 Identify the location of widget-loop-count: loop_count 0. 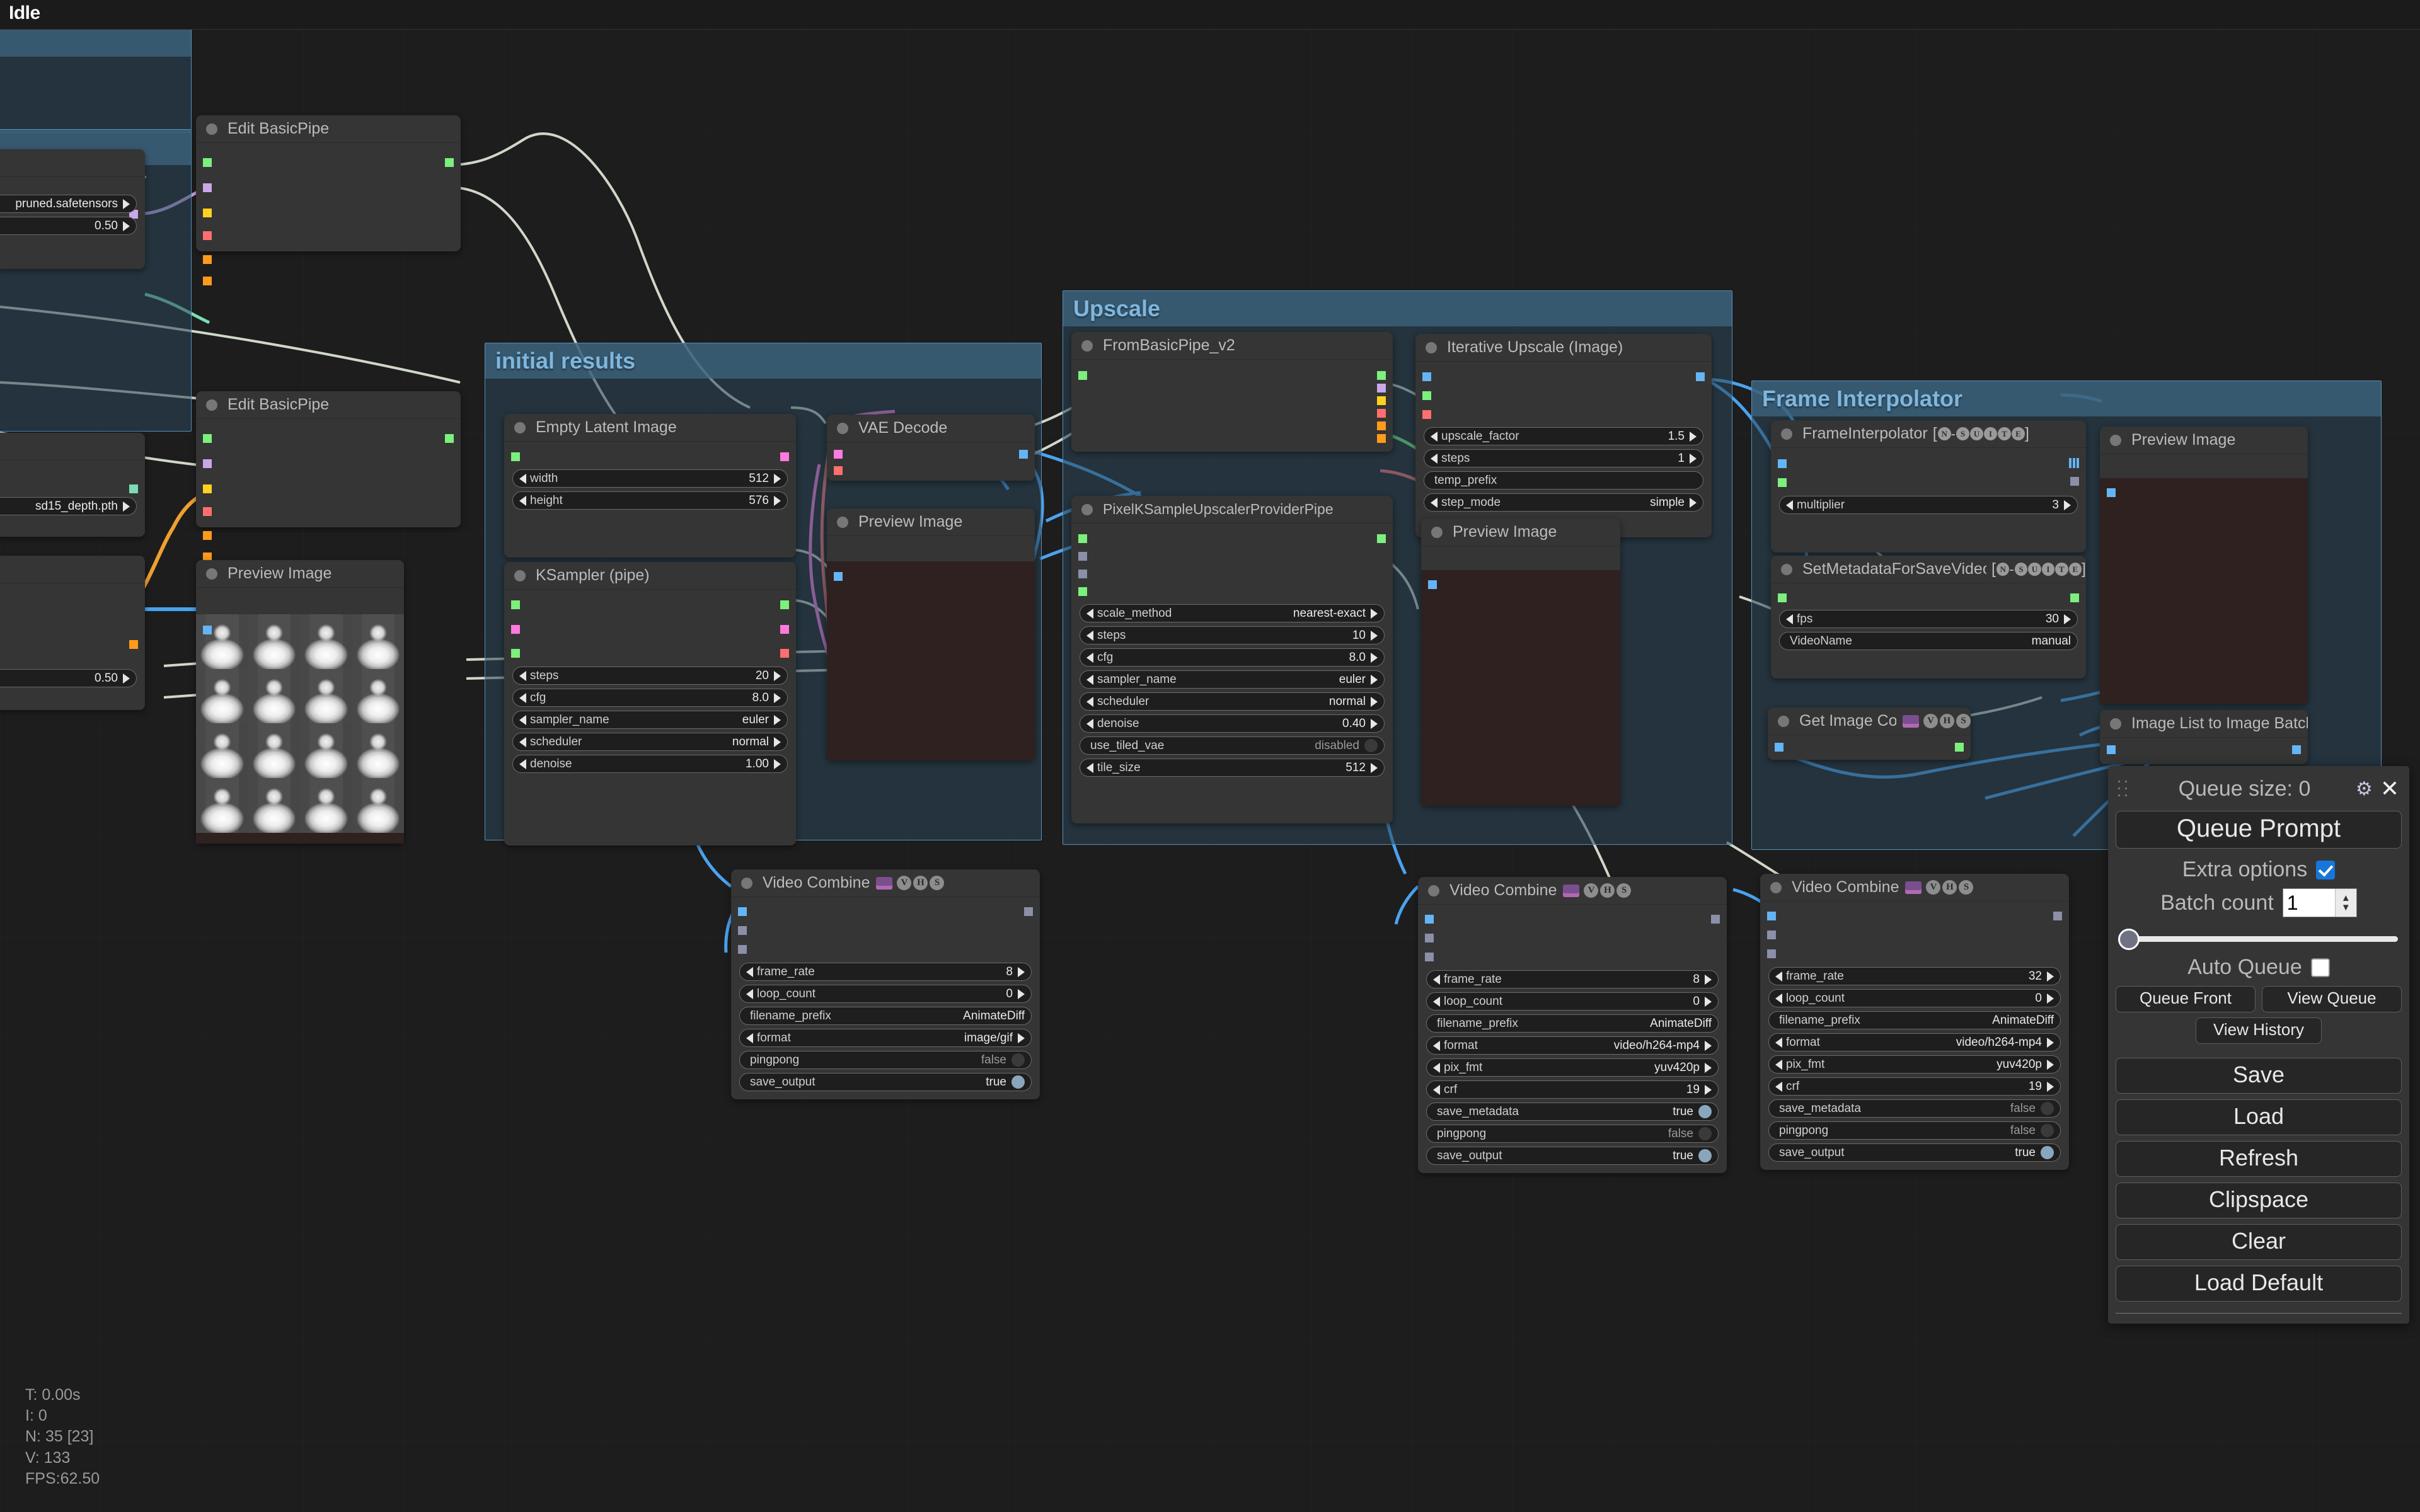
(1915, 998).